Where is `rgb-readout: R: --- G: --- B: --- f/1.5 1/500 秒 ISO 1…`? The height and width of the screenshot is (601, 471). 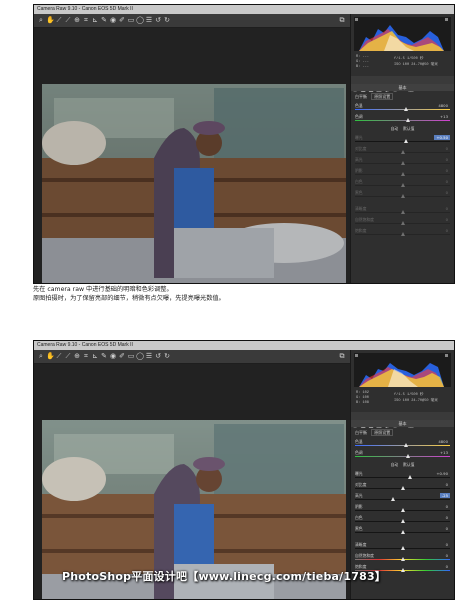
rgb-readout: R: --- G: --- B: --- f/1.5 1/500 秒 ISO 1… is located at coordinates (402, 63).